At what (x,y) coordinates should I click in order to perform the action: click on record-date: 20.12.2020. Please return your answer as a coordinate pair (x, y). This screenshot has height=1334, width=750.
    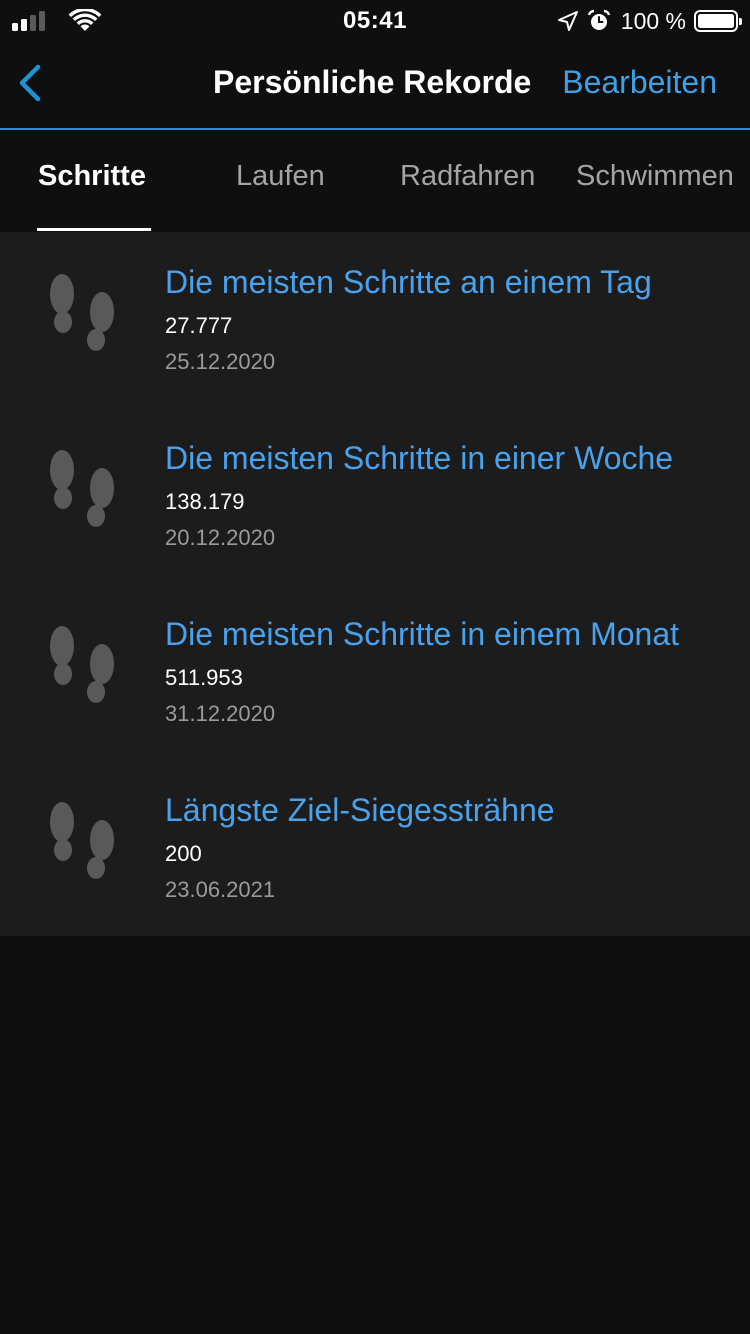
    Looking at the image, I should click on (220, 537).